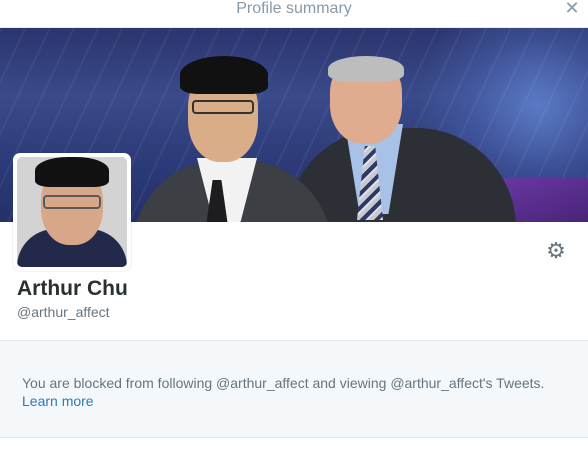 The height and width of the screenshot is (456, 588). Describe the element at coordinates (572, 8) in the screenshot. I see `close-icon: ✕` at that location.